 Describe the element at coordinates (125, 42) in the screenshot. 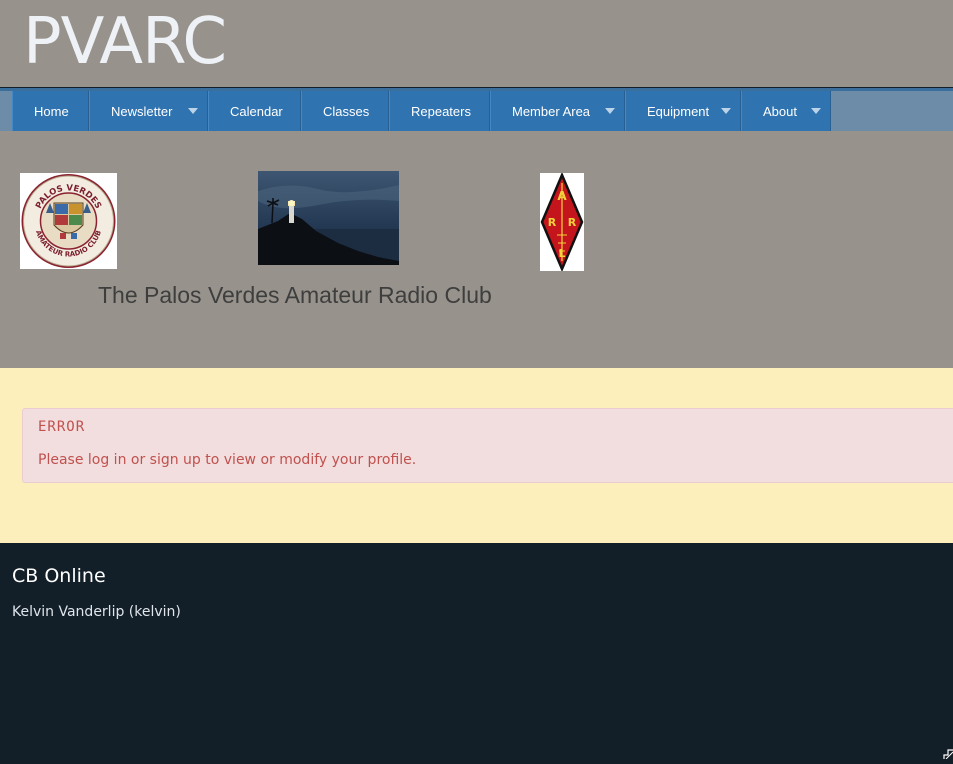

I see `site-title: PVARC` at that location.